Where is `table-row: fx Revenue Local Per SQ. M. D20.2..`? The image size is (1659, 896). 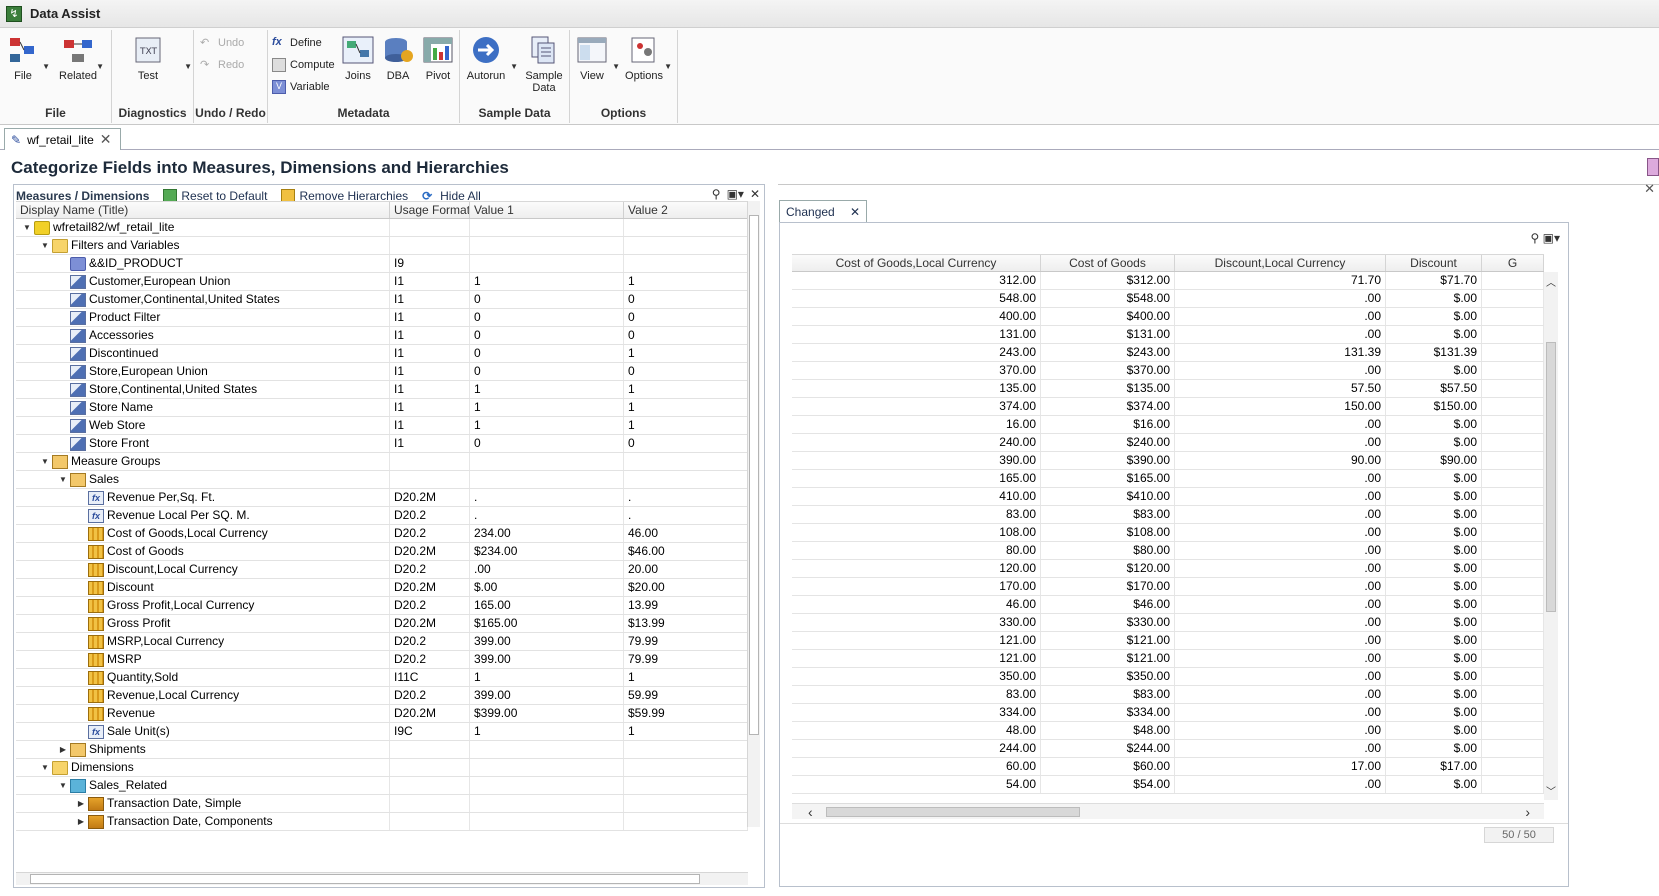
table-row: fx Revenue Local Per SQ. M. D20.2.. is located at coordinates (382, 516).